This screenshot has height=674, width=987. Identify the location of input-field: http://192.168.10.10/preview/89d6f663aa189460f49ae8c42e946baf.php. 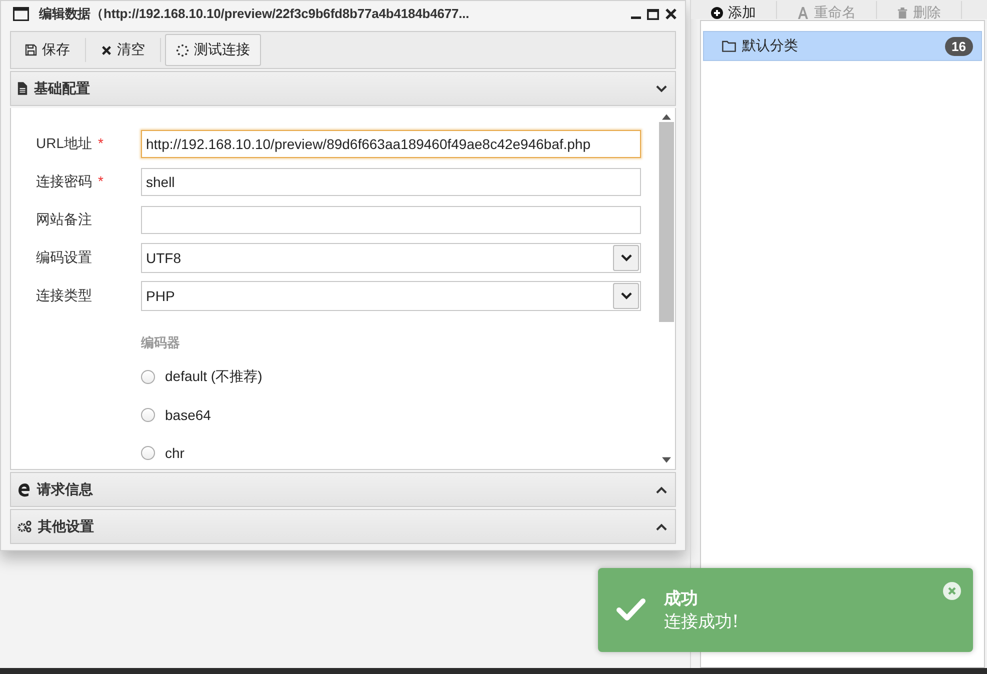
(391, 144).